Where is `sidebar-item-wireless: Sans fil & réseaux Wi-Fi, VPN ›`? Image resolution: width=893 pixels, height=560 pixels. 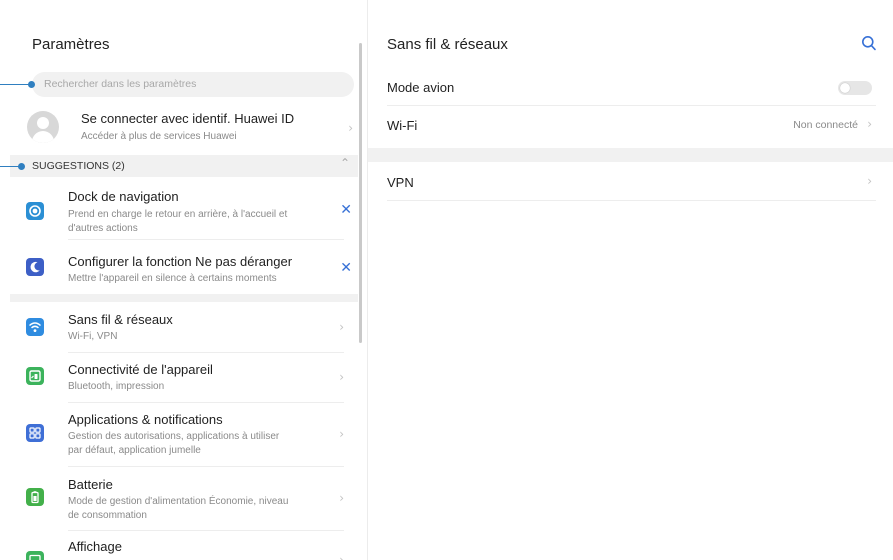 sidebar-item-wireless: Sans fil & réseaux Wi-Fi, VPN › is located at coordinates (184, 327).